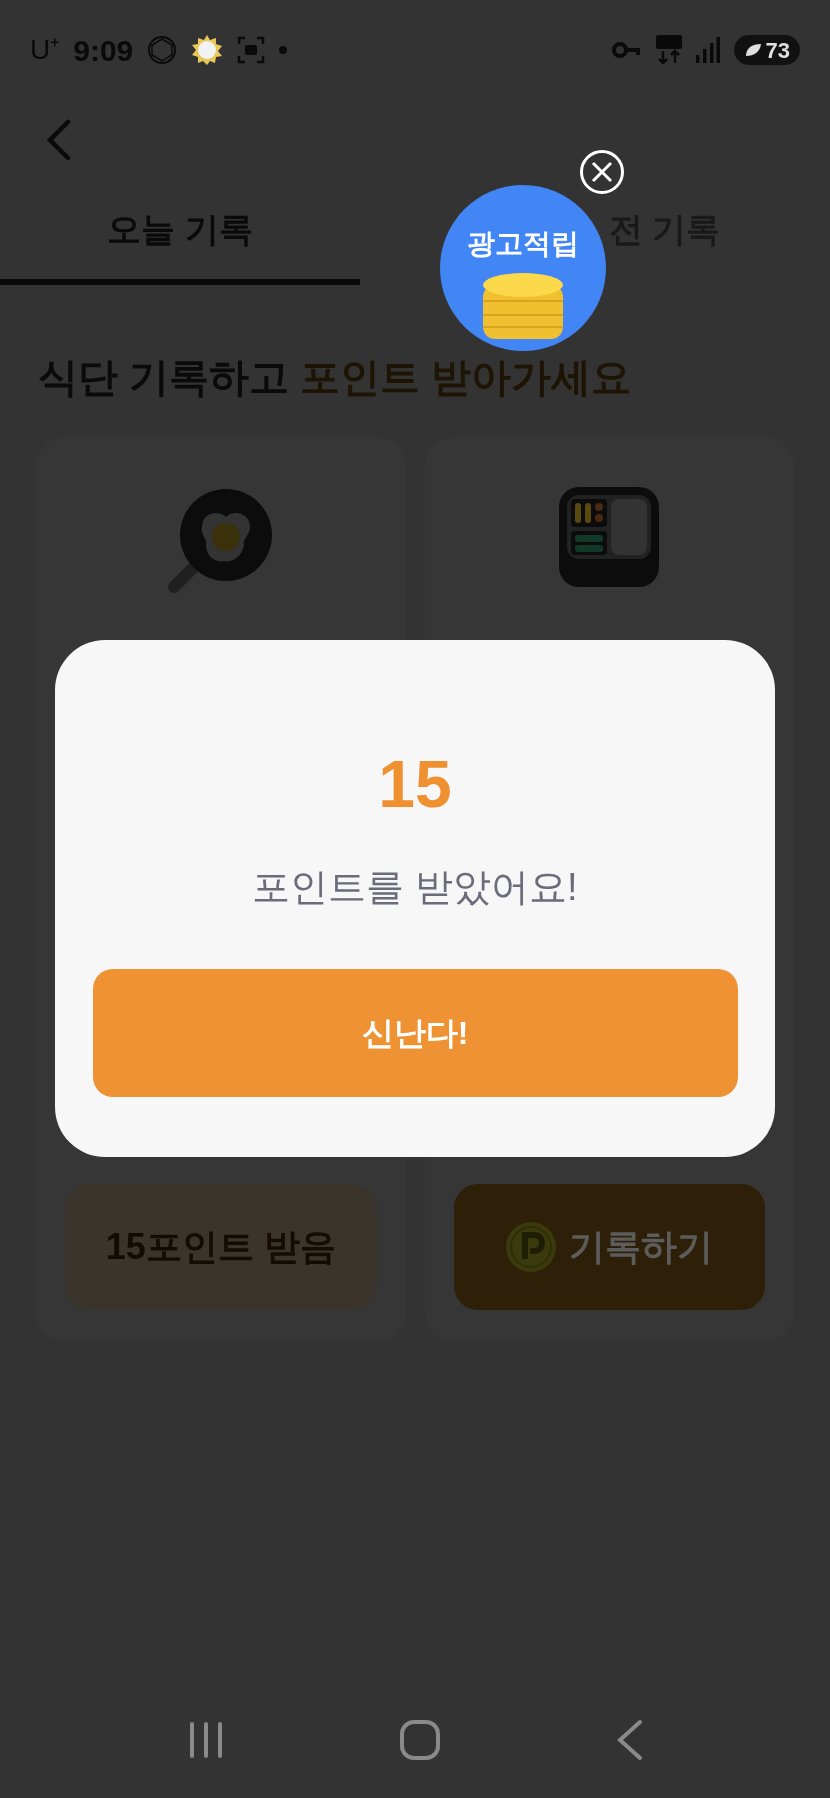 This screenshot has width=830, height=1798. What do you see at coordinates (523, 268) in the screenshot?
I see `ad-reward-bubble: 광고적립` at bounding box center [523, 268].